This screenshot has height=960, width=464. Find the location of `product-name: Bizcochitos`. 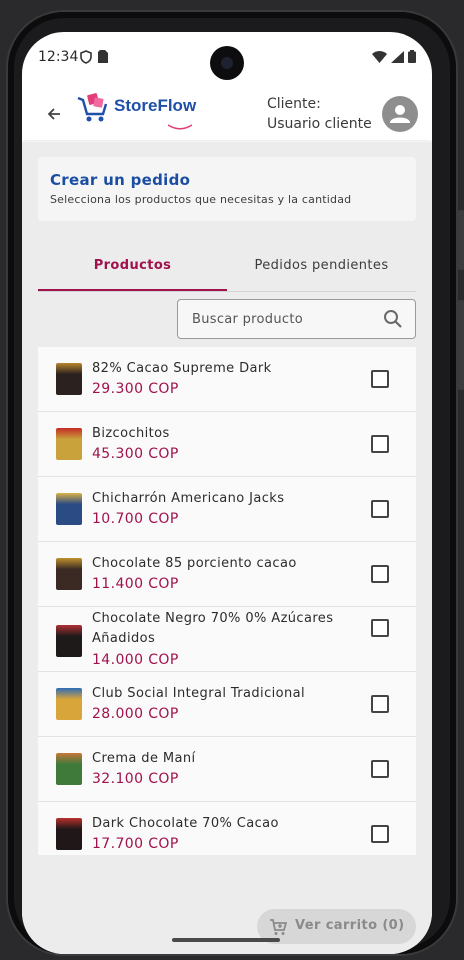

product-name: Bizcochitos is located at coordinates (131, 433).